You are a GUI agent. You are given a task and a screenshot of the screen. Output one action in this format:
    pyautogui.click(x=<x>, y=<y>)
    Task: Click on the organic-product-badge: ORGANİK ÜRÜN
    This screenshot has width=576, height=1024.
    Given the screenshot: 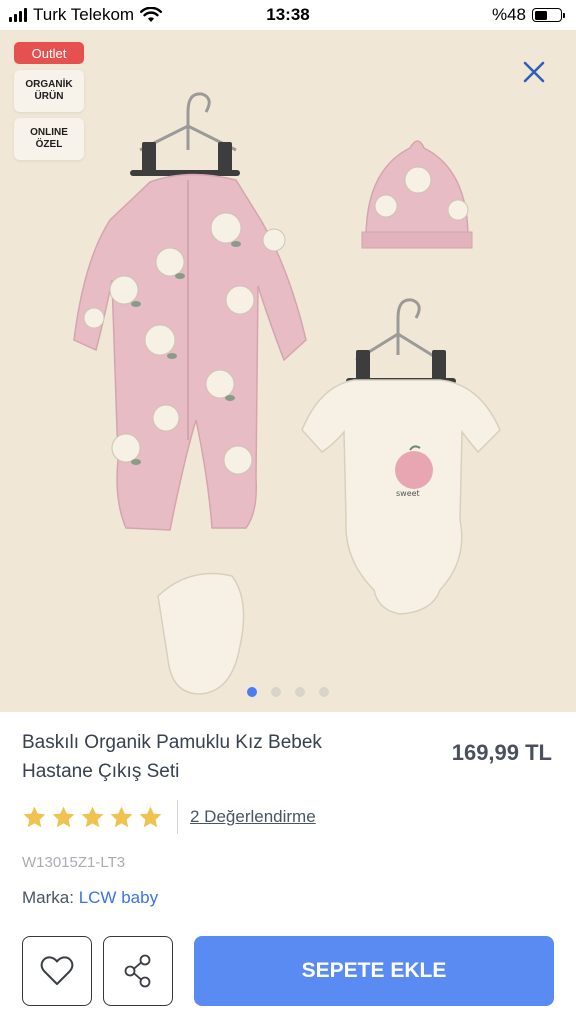 What is the action you would take?
    pyautogui.click(x=49, y=91)
    